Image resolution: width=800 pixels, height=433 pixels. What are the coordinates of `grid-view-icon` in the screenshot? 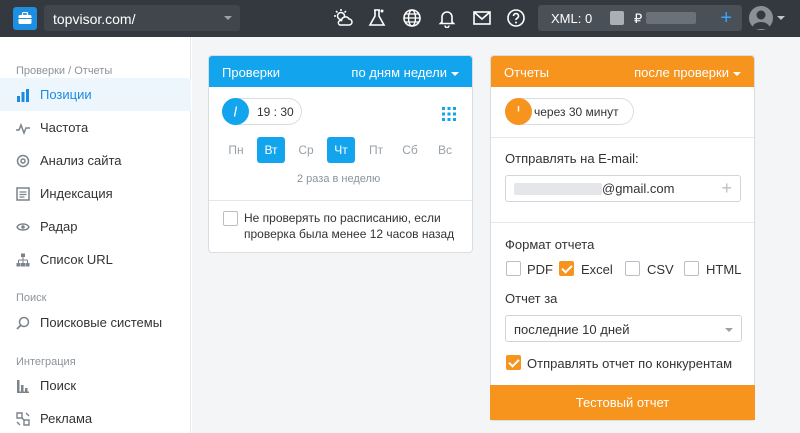 It's located at (449, 114).